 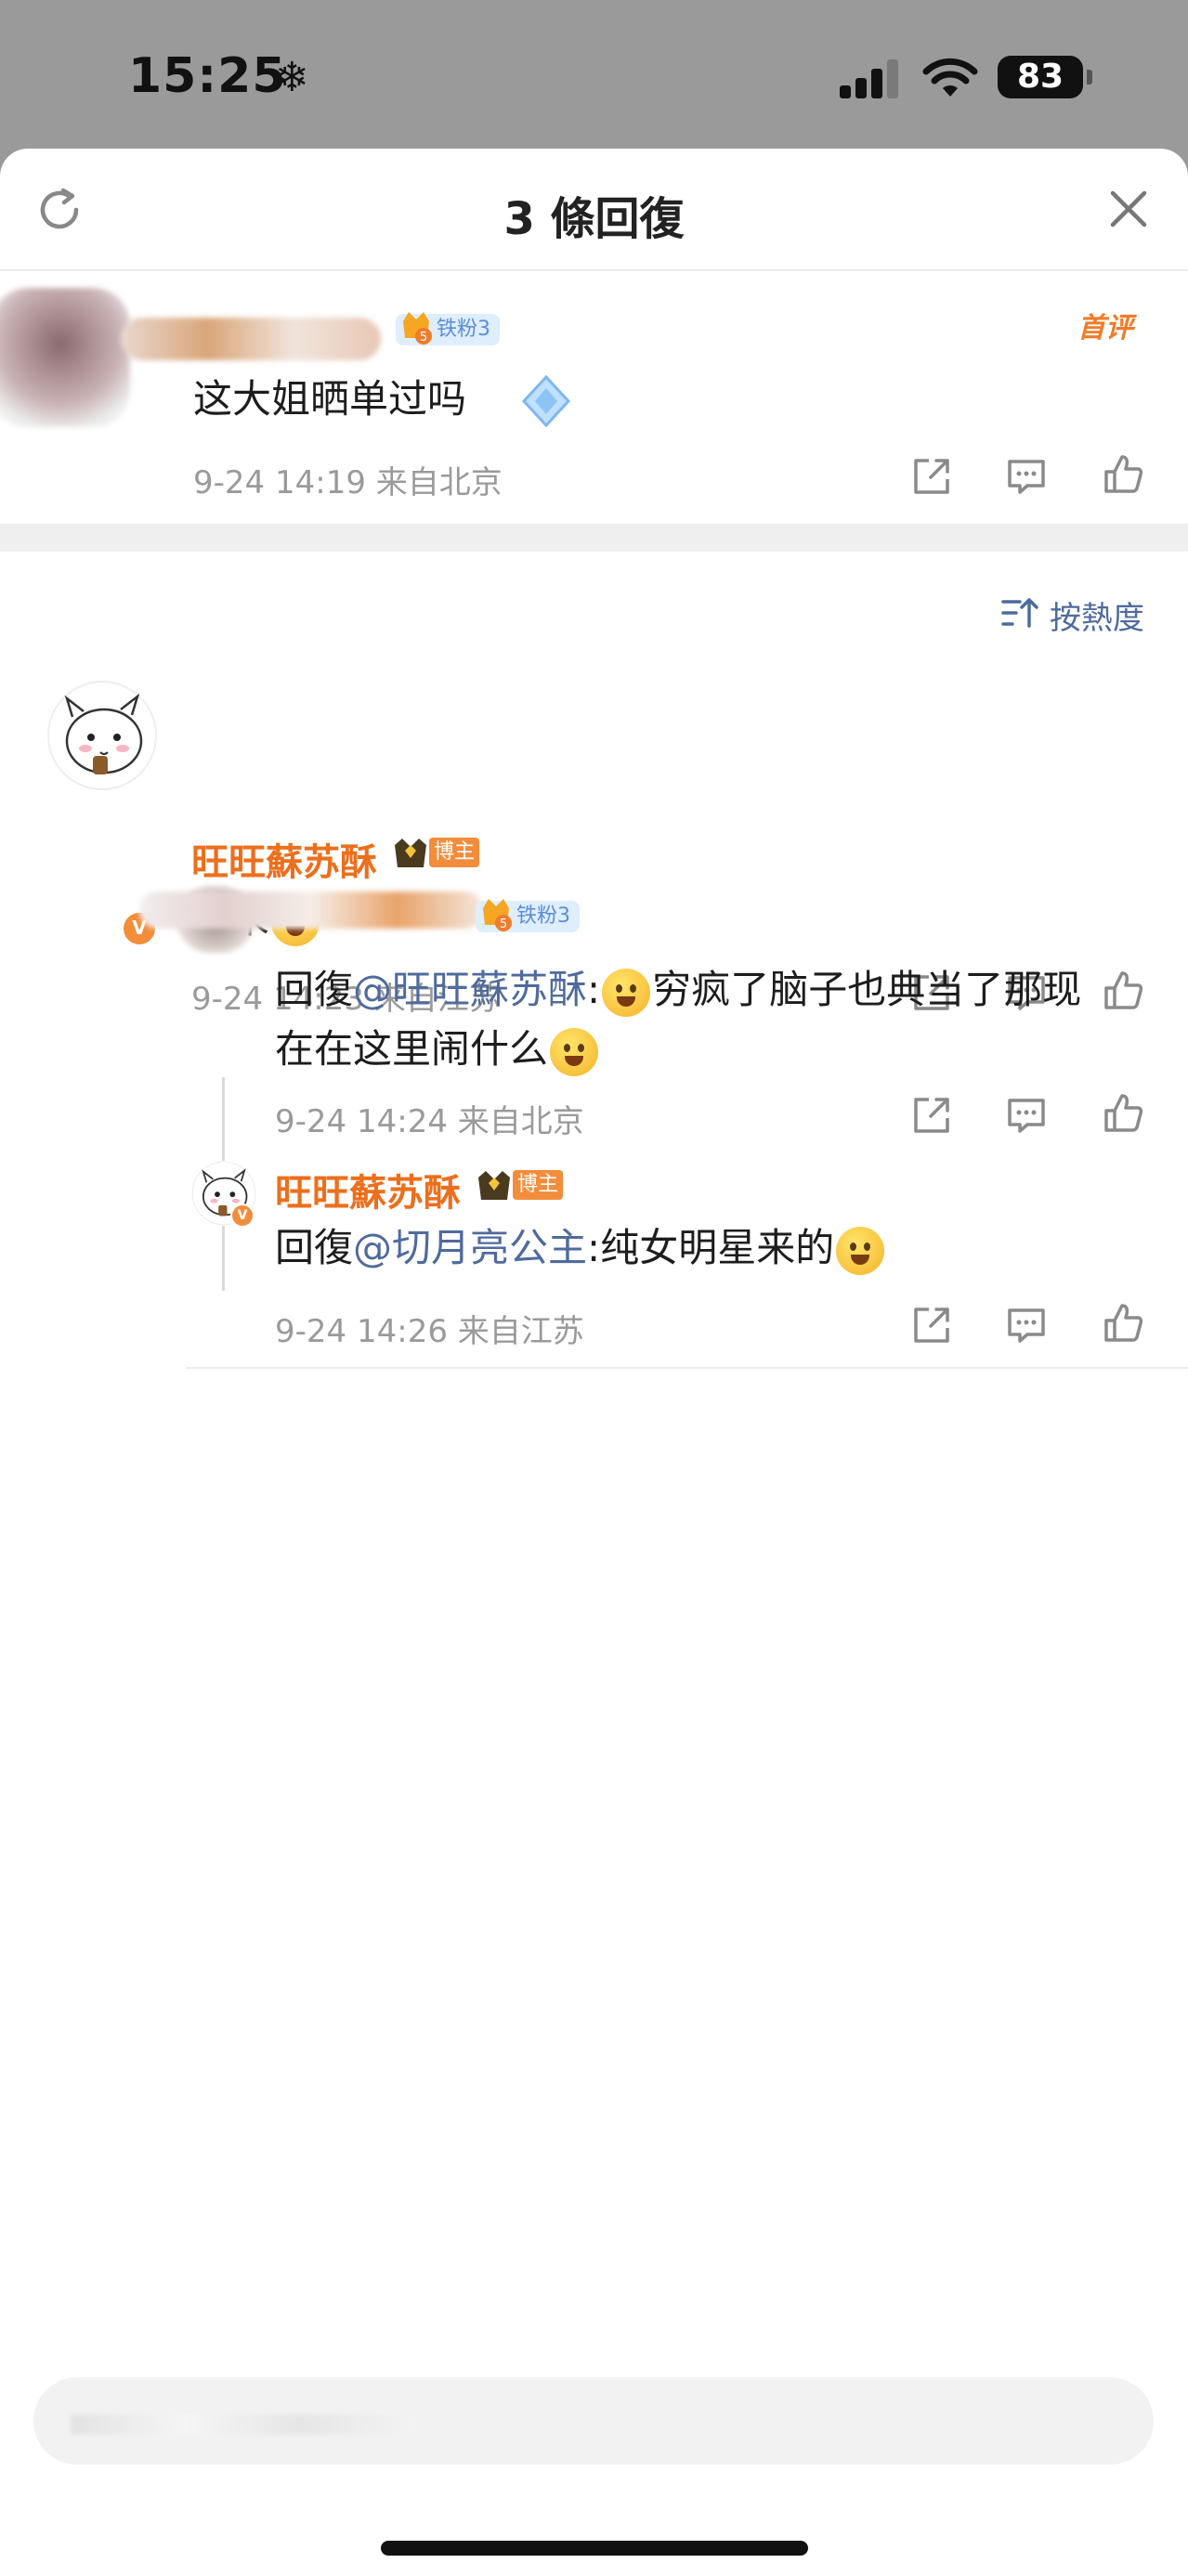 I want to click on reply-text-part2: 在在这里闹什么, so click(x=412, y=1049).